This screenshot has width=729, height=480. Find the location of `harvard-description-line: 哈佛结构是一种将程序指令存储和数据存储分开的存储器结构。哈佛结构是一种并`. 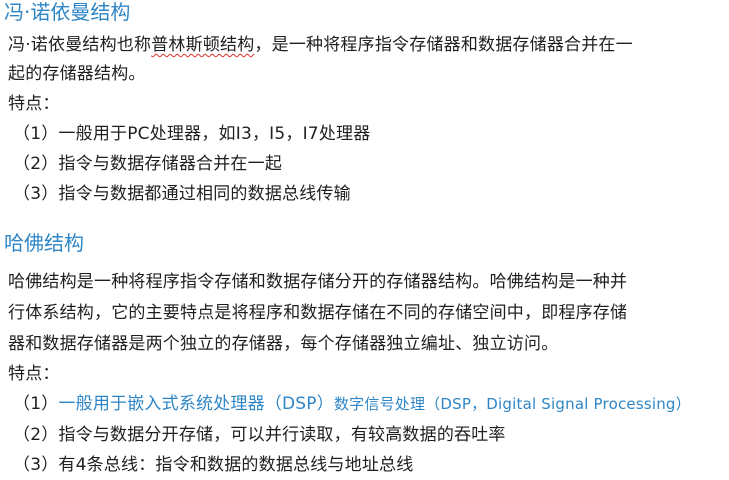

harvard-description-line: 哈佛结构是一种将程序指令存储和数据存储分开的存储器结构。哈佛结构是一种并 is located at coordinates (318, 282).